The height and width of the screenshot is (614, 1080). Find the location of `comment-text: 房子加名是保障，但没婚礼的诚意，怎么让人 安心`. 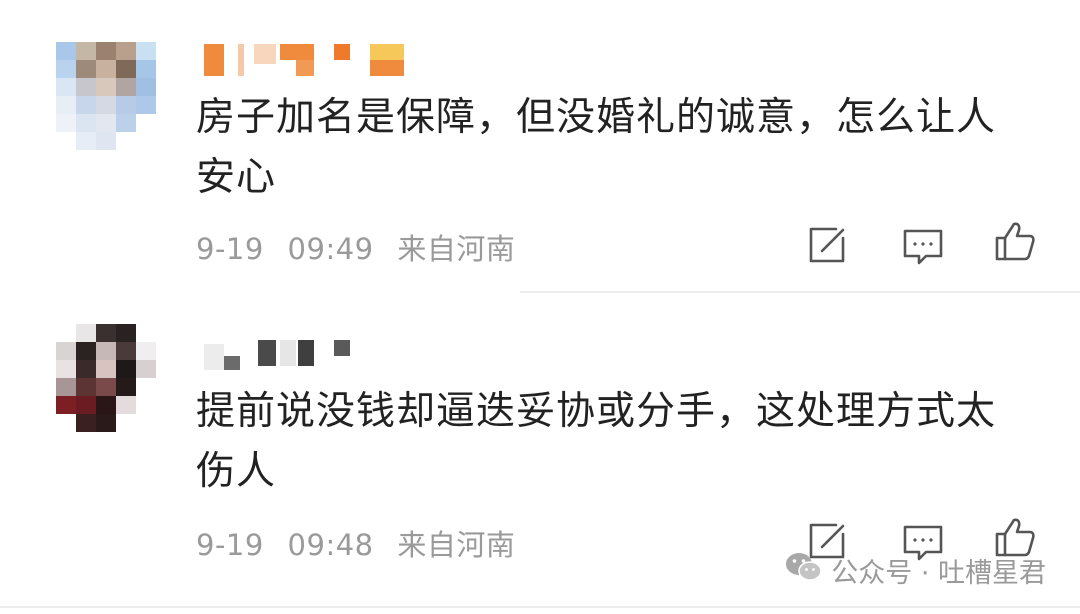

comment-text: 房子加名是保障，但没婚礼的诚意，怎么让人 安心 is located at coordinates (596, 147).